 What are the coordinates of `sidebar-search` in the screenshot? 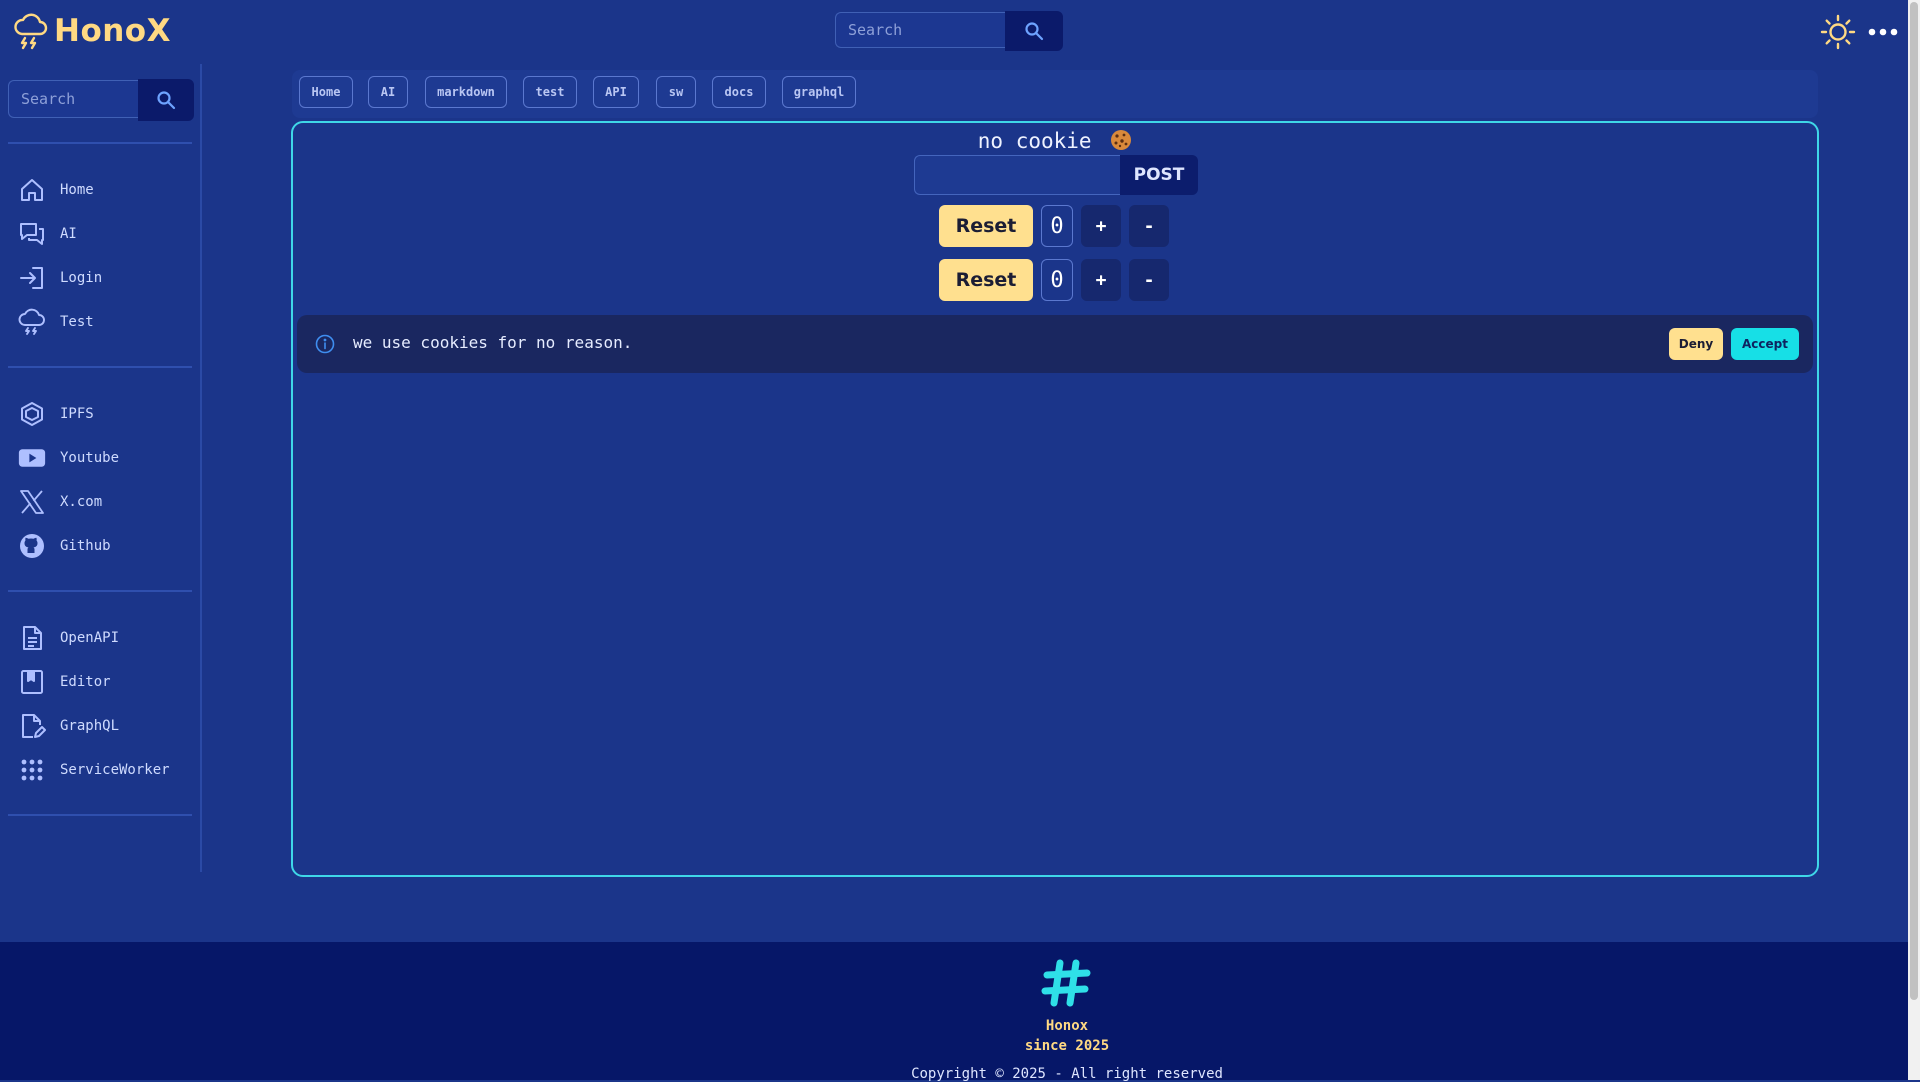 It's located at (101, 100).